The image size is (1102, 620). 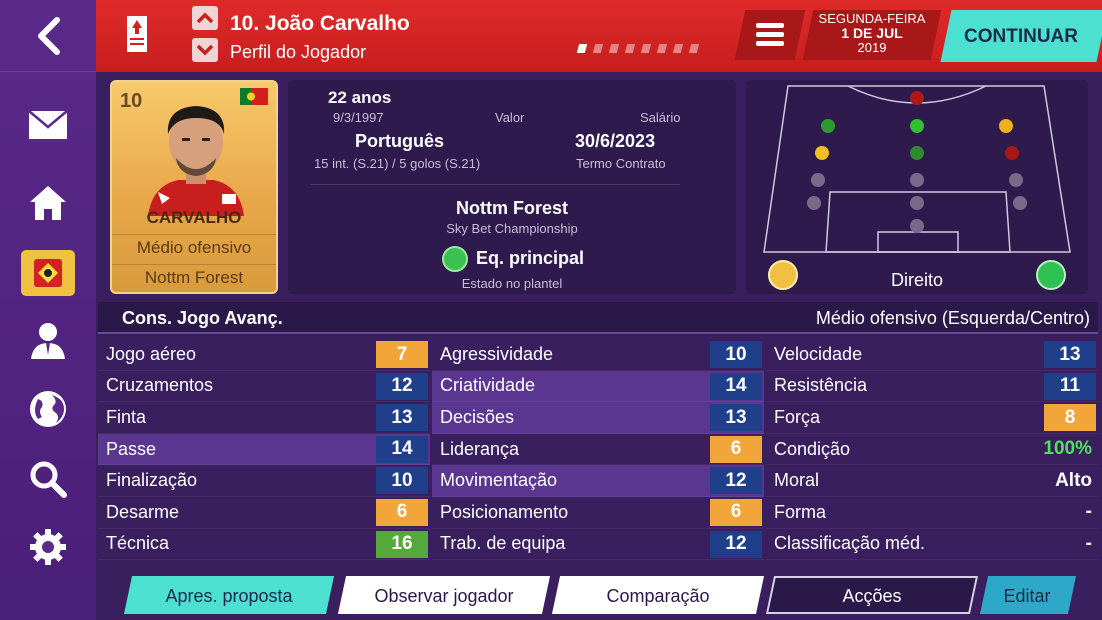 I want to click on sidebar-item-people, so click(x=48, y=341).